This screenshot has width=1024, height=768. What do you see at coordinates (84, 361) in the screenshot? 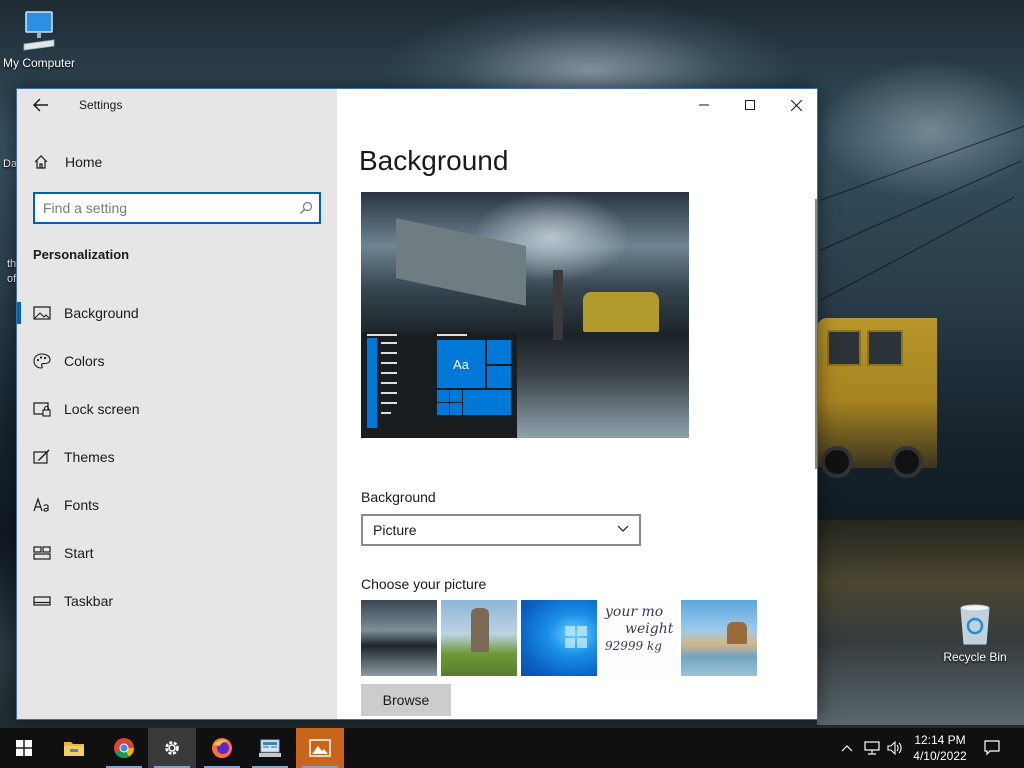
I see `nav-item-label: Colors` at bounding box center [84, 361].